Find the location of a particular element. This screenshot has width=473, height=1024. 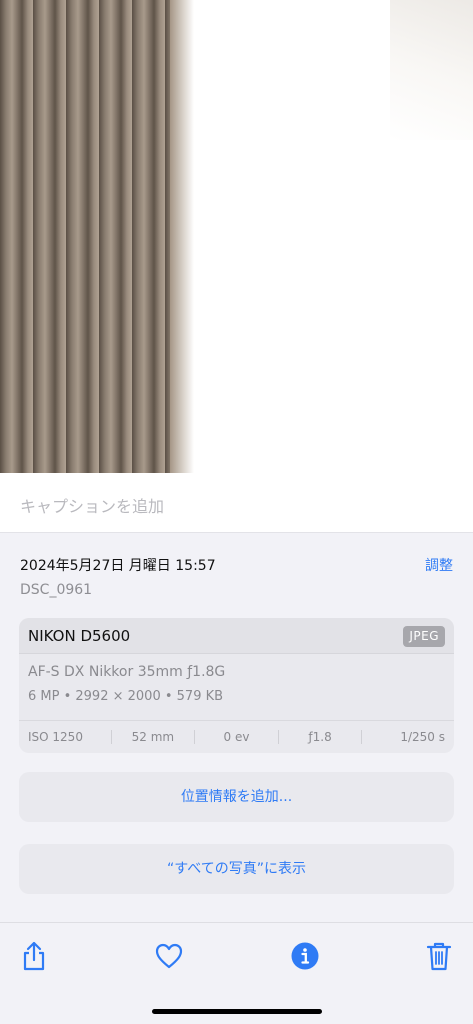

exif-aperture: ƒ1.8 is located at coordinates (319, 737).